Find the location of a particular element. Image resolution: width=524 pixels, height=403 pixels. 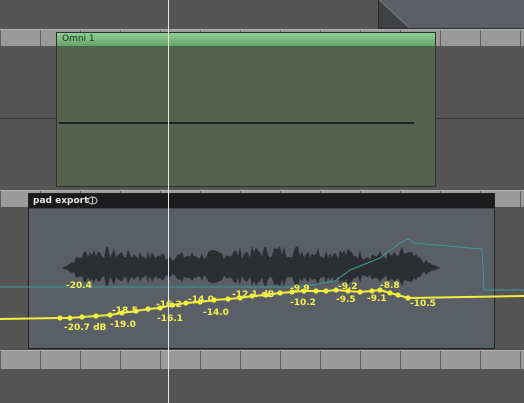

automation-value-label: -18.5 is located at coordinates (125, 311).